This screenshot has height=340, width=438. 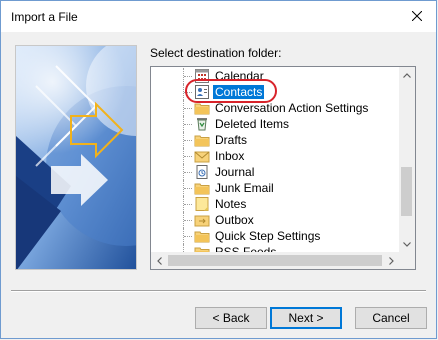 I want to click on horizontal-scroll-thumb, so click(x=275, y=260).